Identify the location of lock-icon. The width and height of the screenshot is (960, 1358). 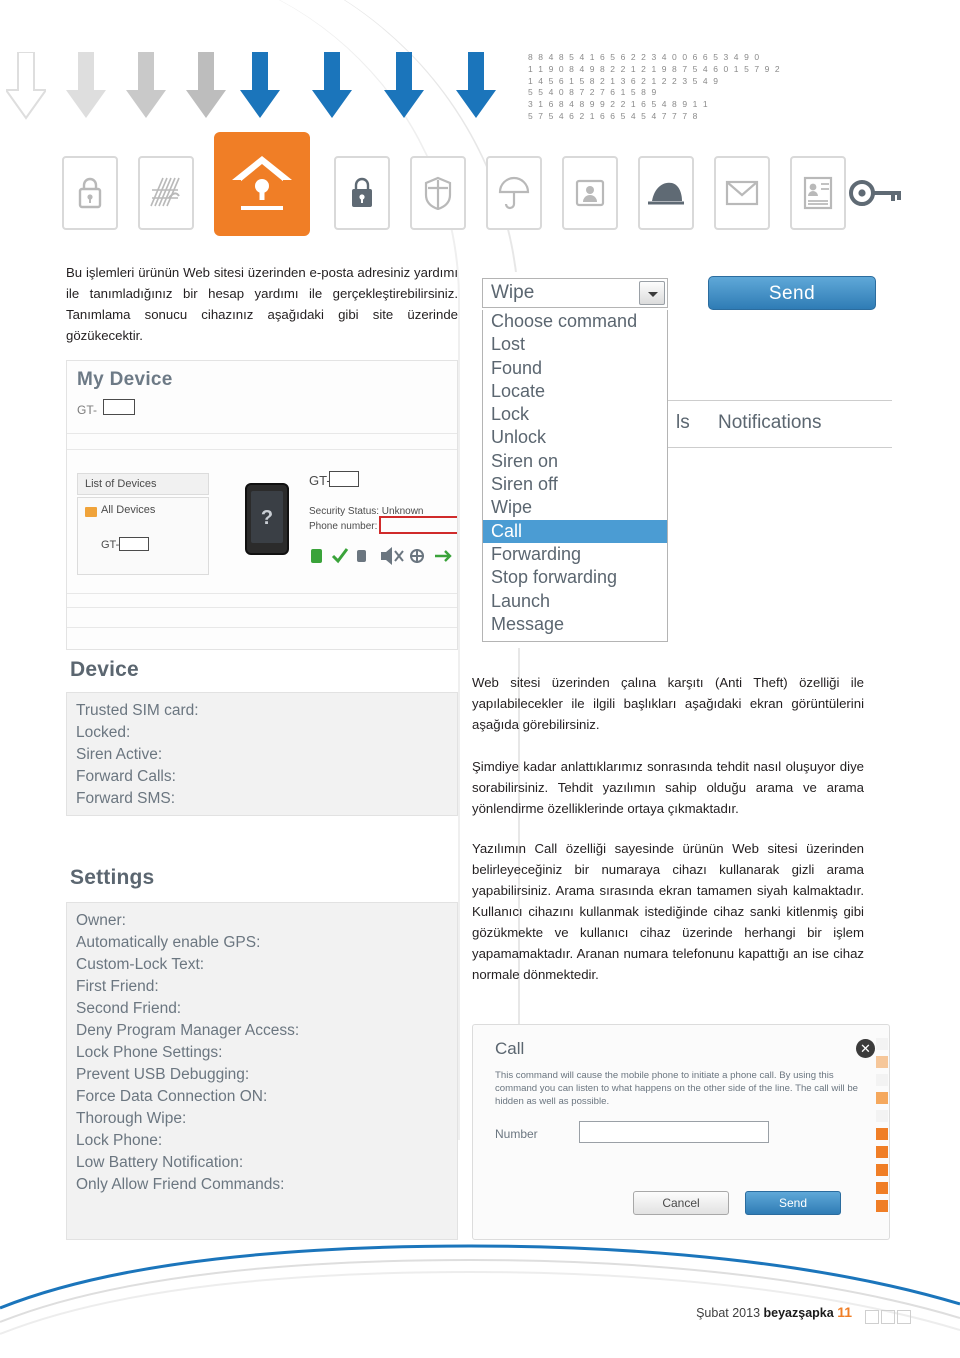
(90, 193).